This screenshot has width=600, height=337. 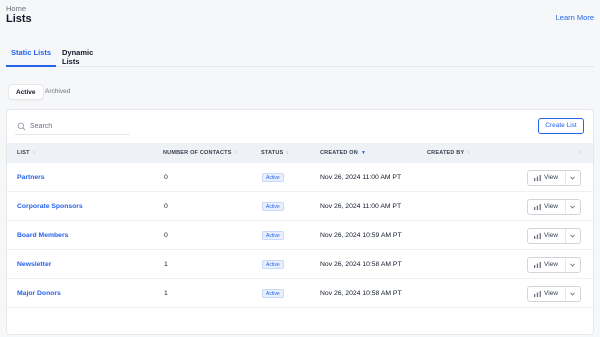 I want to click on column-header-created-on: CREATED ON ▼, so click(x=343, y=153).